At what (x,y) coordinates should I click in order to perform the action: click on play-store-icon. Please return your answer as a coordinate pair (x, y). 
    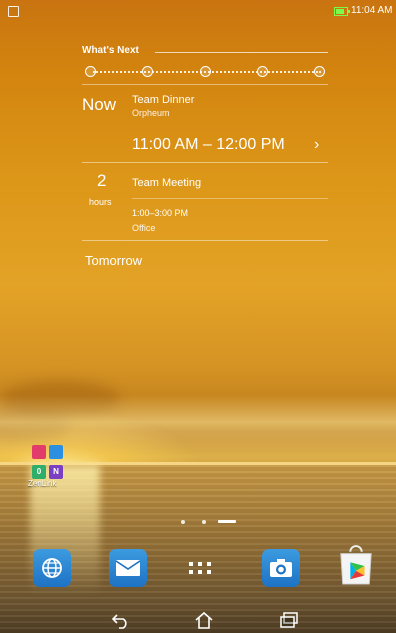
    Looking at the image, I should click on (356, 565).